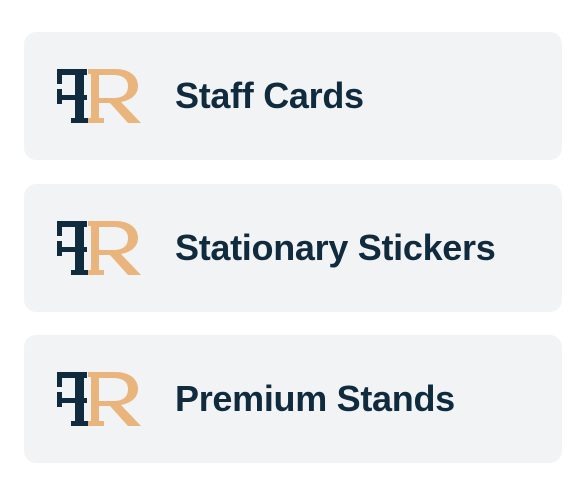 The height and width of the screenshot is (496, 586). What do you see at coordinates (335, 247) in the screenshot?
I see `category-label: Stationary Stickers` at bounding box center [335, 247].